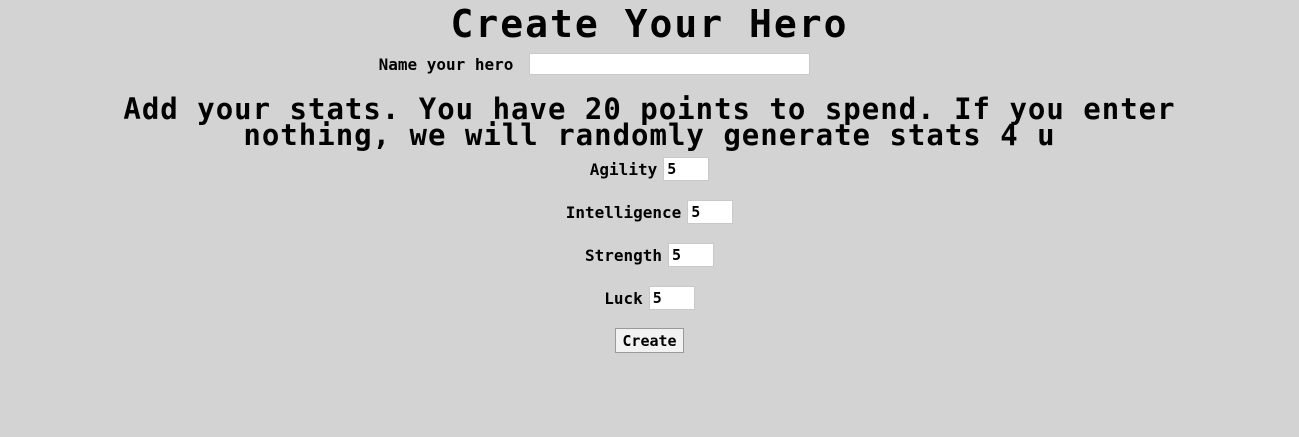 The height and width of the screenshot is (437, 1299). I want to click on luck-row: Luck, so click(649, 298).